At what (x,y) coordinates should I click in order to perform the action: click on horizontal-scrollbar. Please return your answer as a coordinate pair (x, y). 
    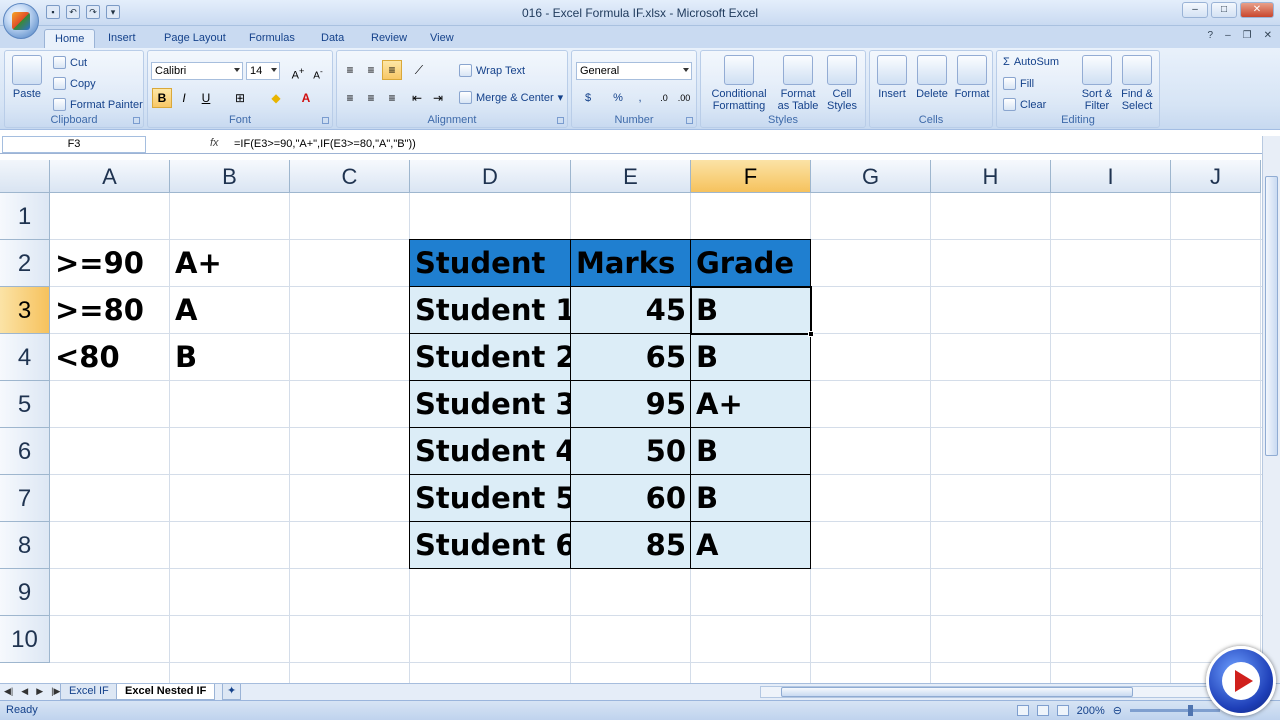
    Looking at the image, I should click on (1010, 692).